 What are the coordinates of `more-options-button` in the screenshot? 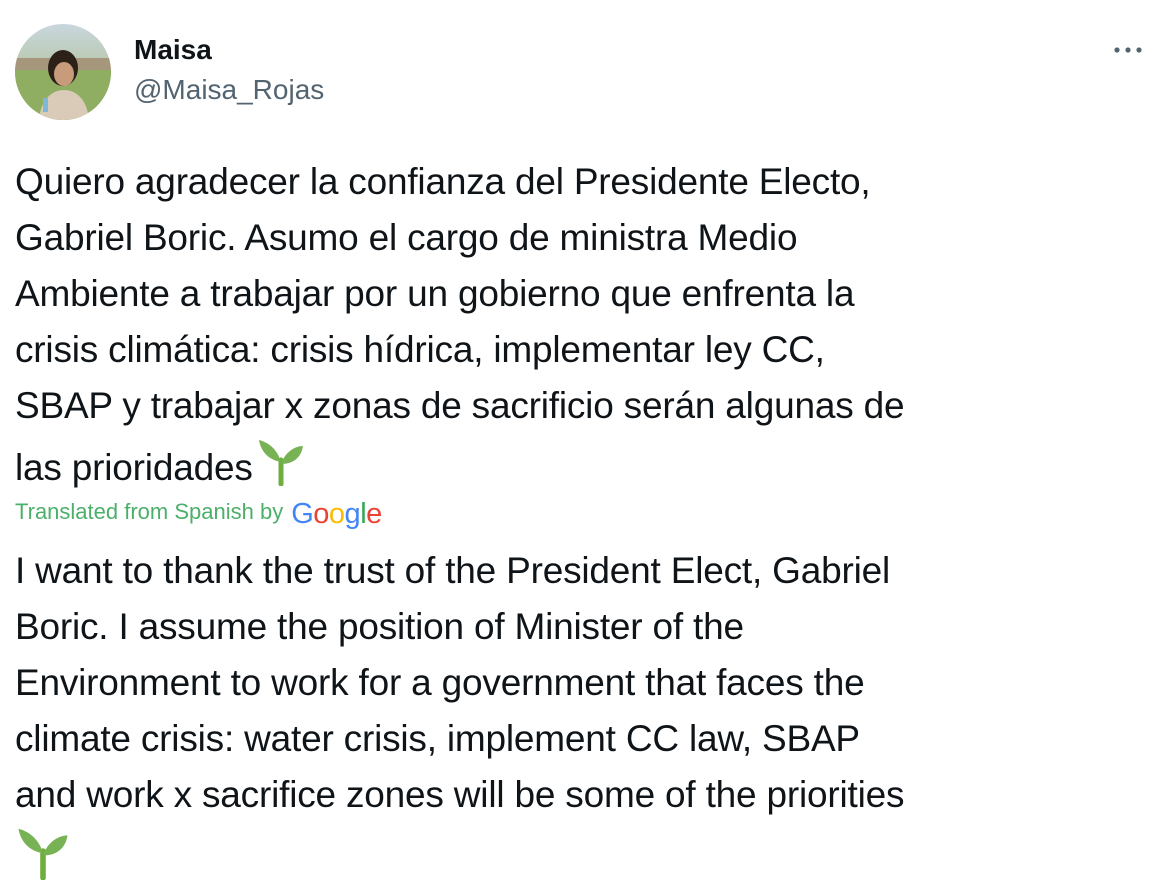 It's located at (1128, 50).